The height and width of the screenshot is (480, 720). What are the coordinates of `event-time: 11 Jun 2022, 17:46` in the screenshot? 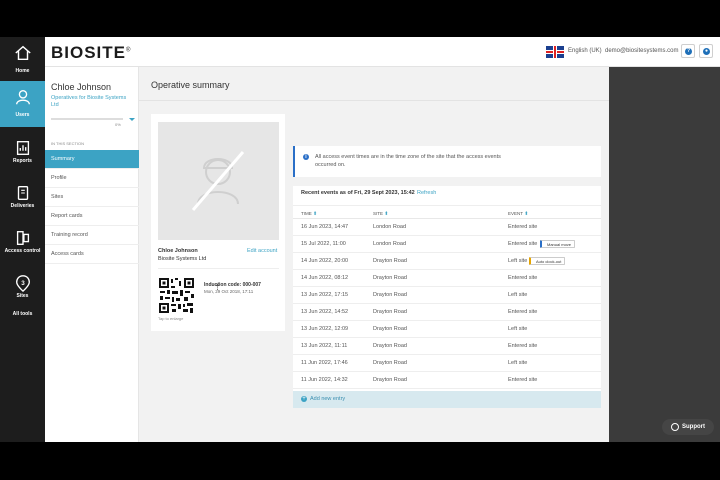 It's located at (324, 363).